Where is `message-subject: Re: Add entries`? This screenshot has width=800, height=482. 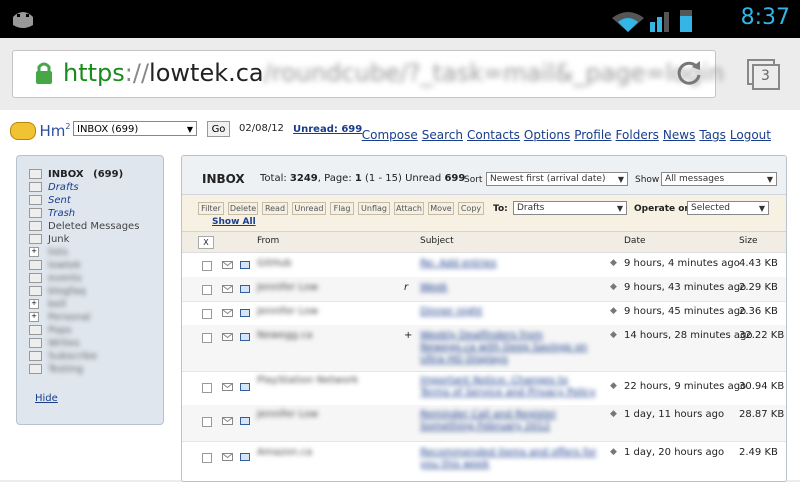 message-subject: Re: Add entries is located at coordinates (509, 264).